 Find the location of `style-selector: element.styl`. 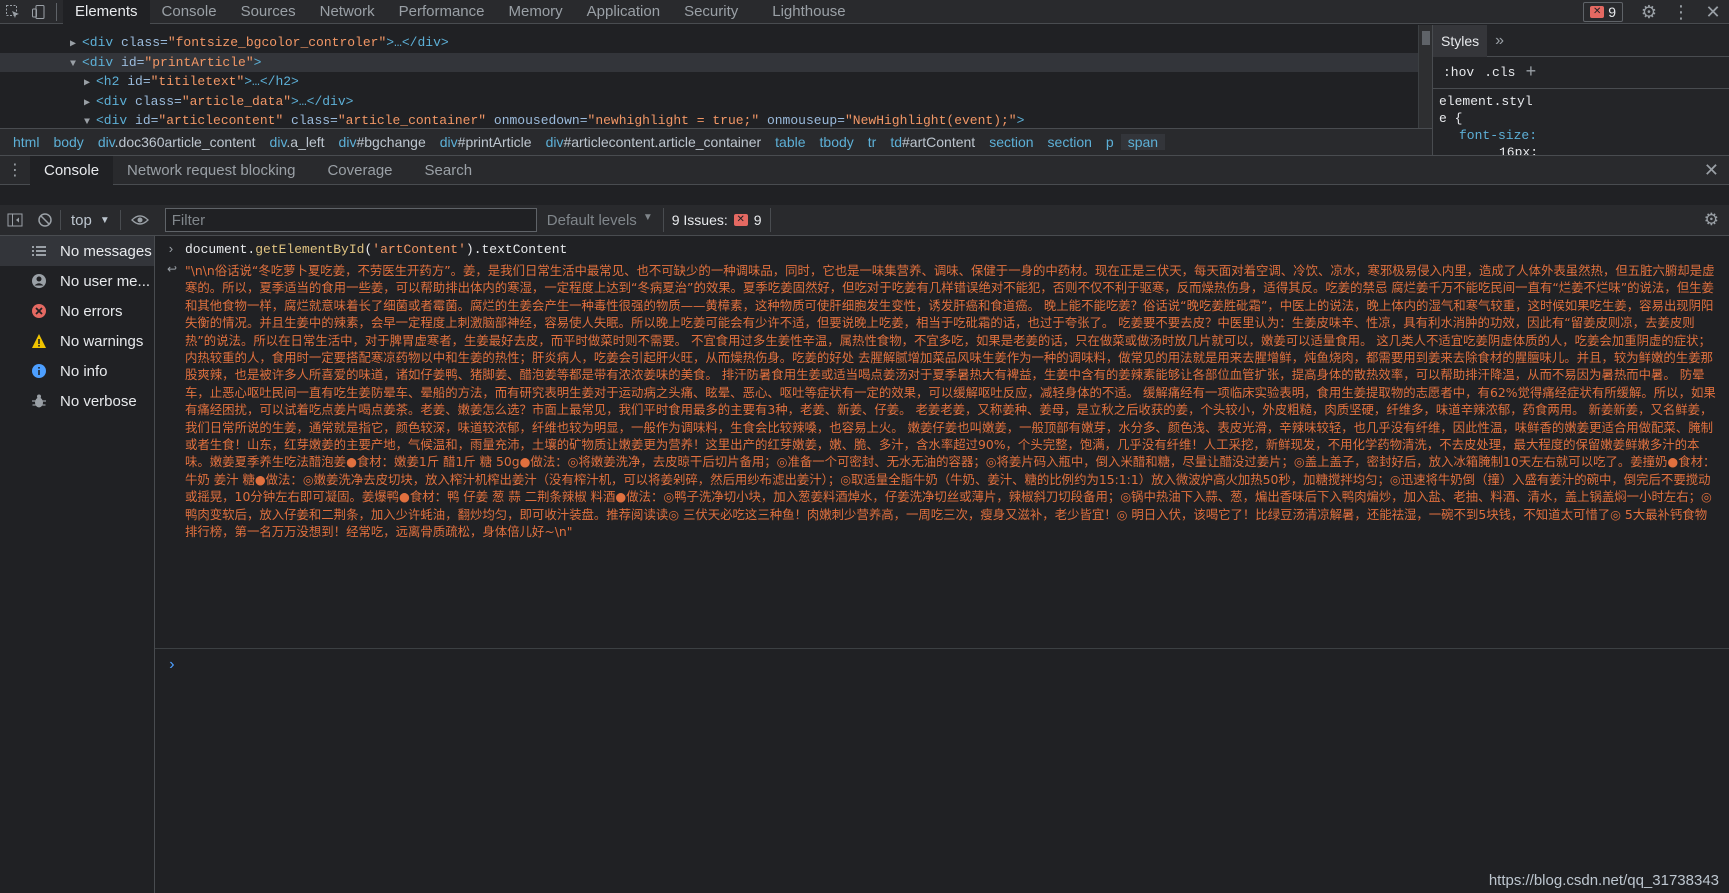

style-selector: element.styl is located at coordinates (1486, 101).